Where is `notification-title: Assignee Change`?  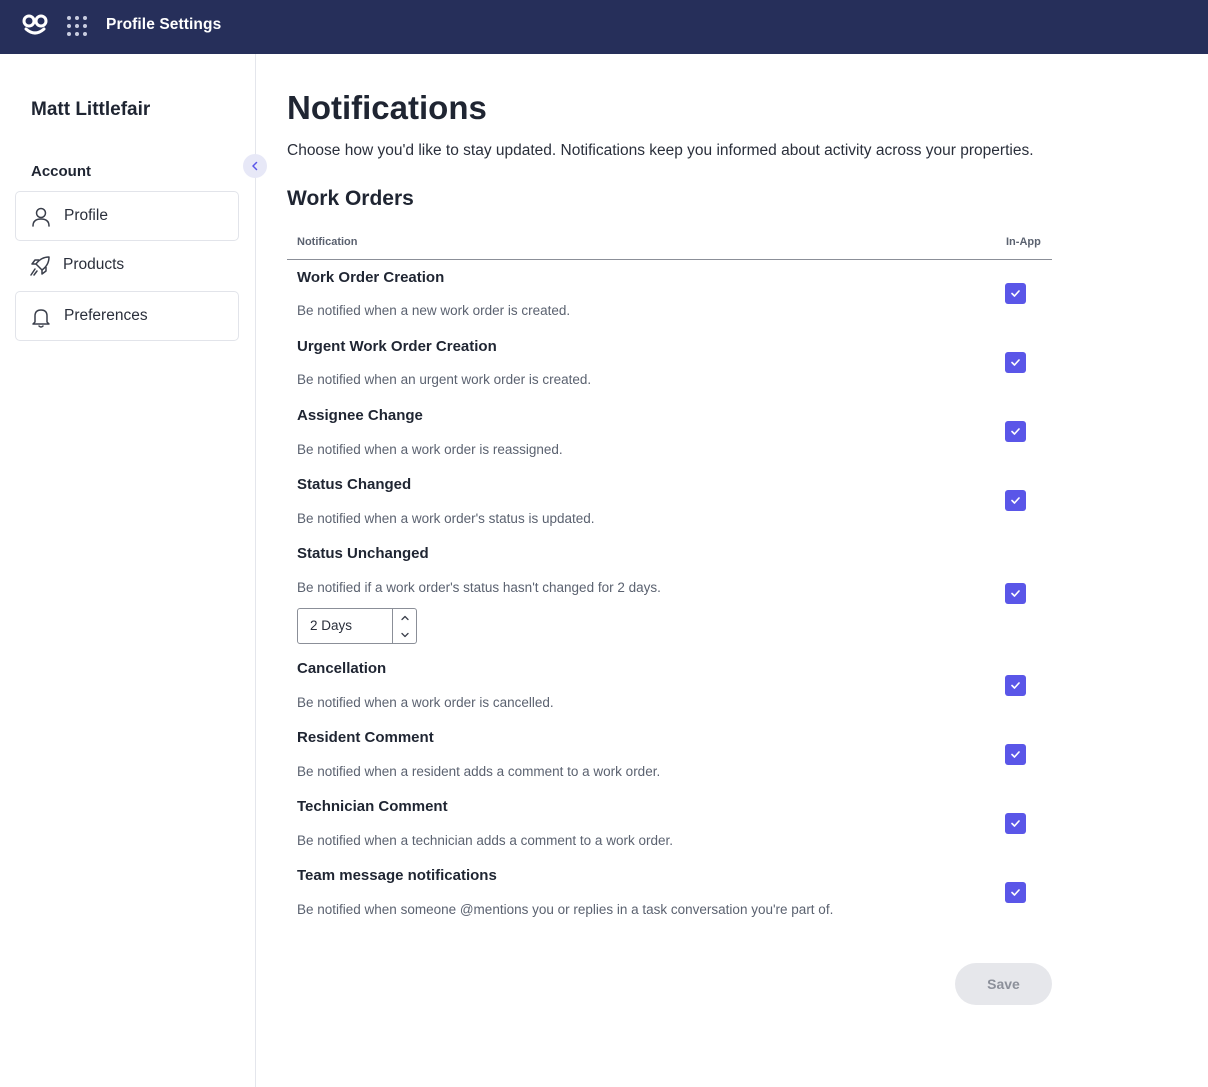 notification-title: Assignee Change is located at coordinates (360, 415).